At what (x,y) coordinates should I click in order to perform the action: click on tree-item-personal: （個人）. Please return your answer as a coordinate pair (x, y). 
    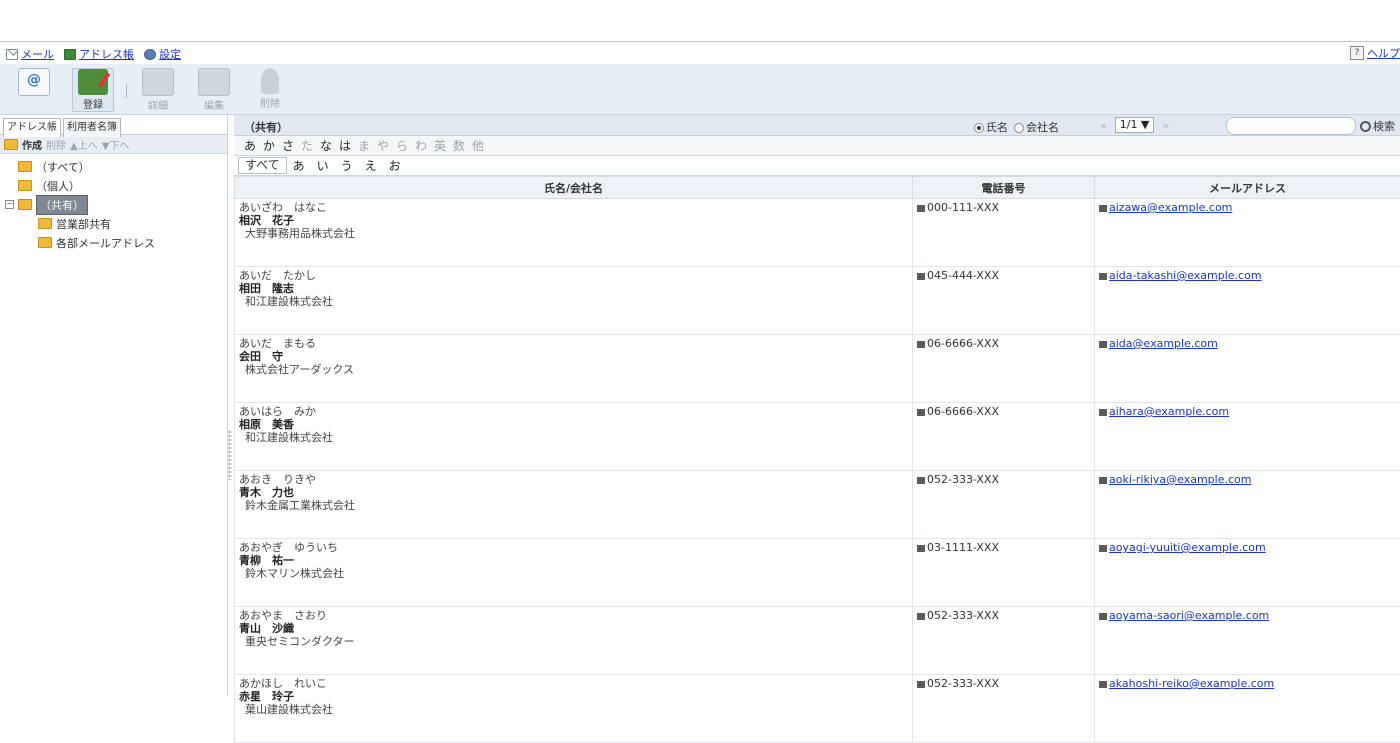
    Looking at the image, I should click on (113, 185).